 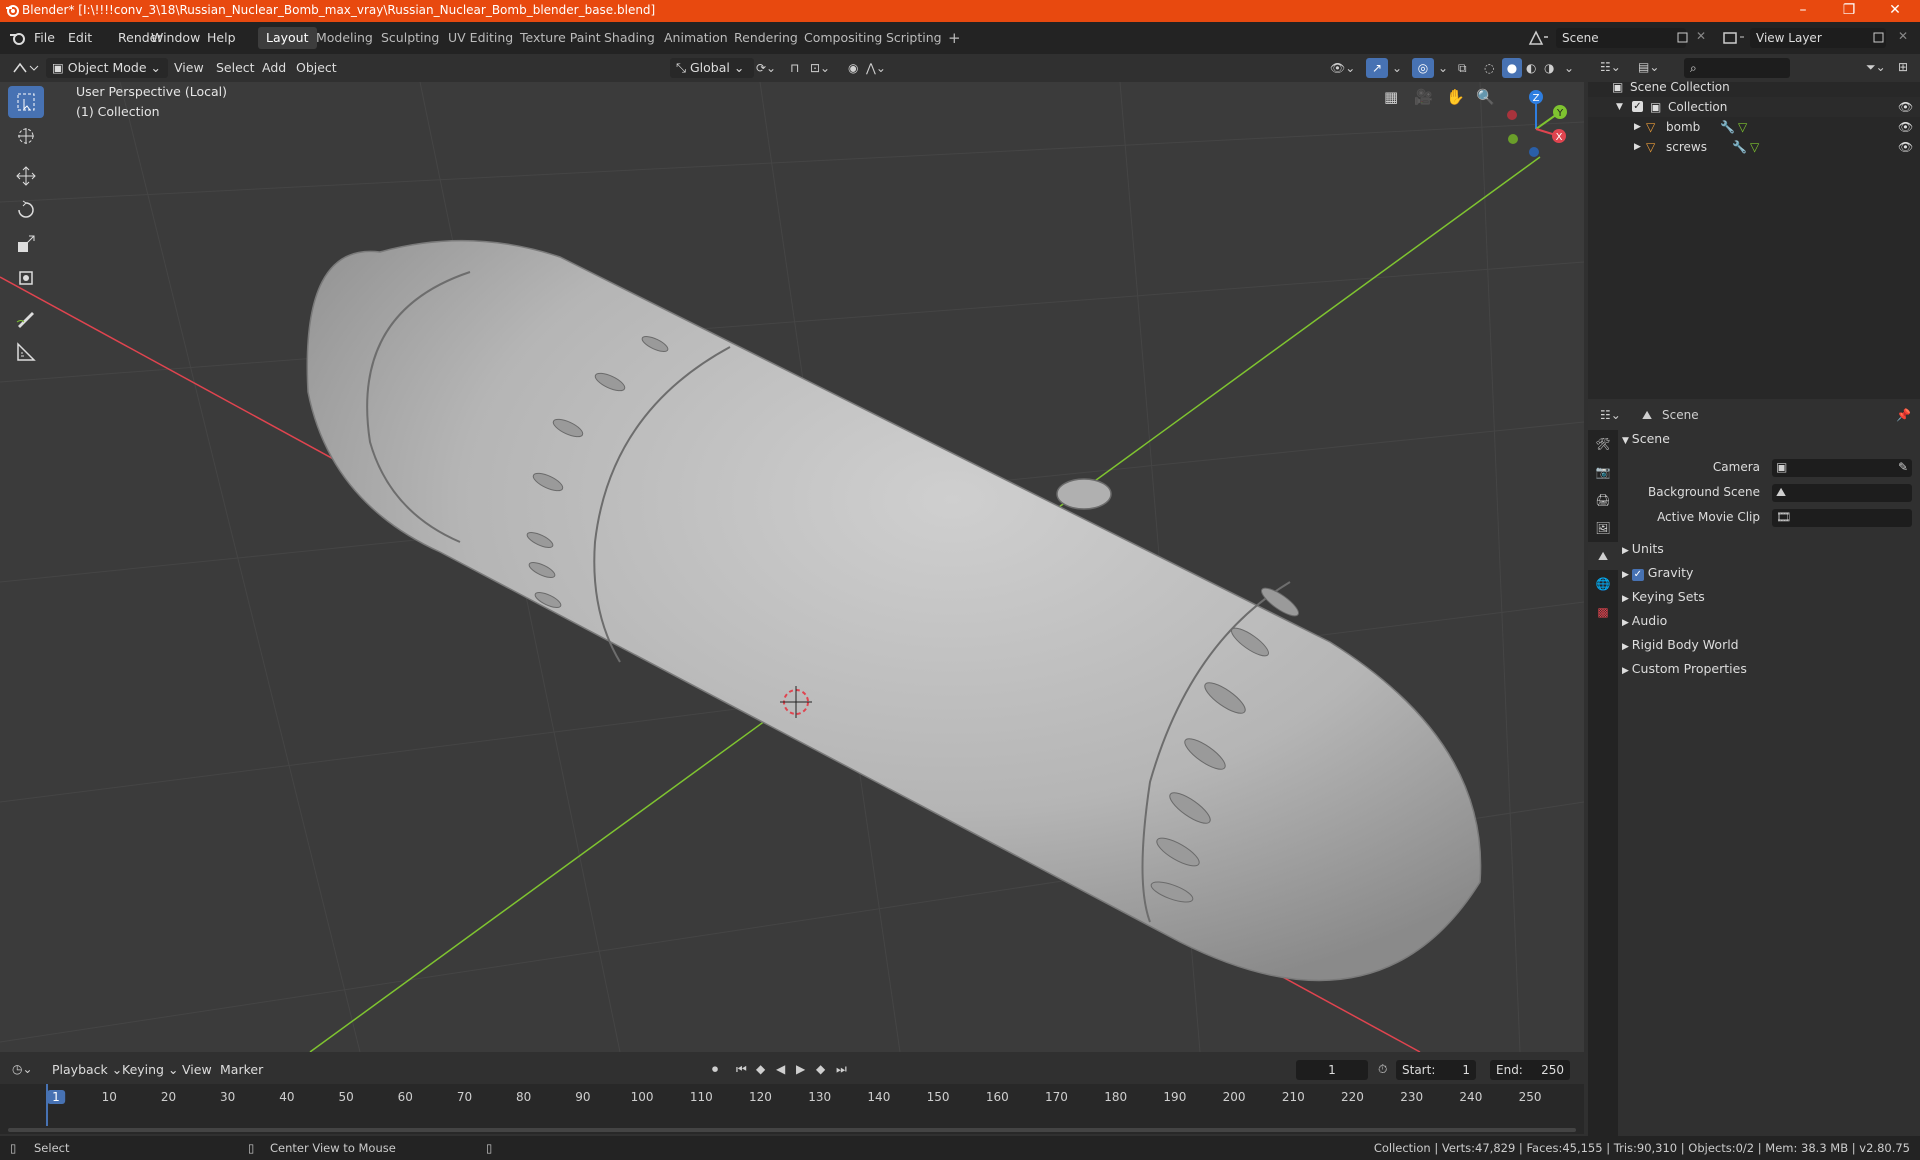 What do you see at coordinates (715, 1069) in the screenshot?
I see `record-icon: ⏺` at bounding box center [715, 1069].